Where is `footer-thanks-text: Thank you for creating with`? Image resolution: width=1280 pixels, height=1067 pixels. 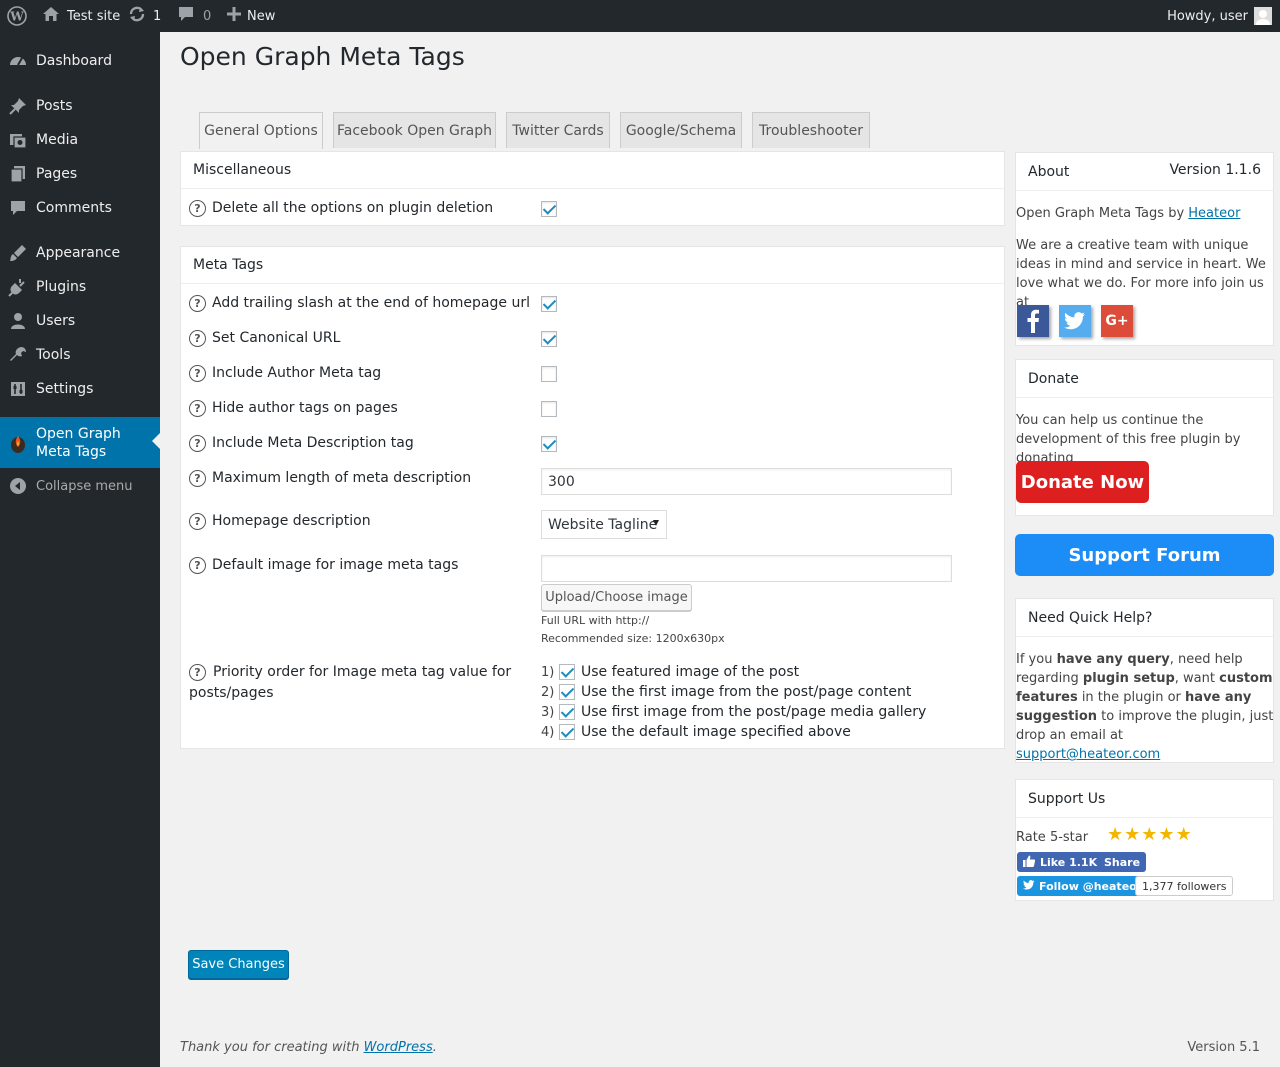
footer-thanks-text: Thank you for creating with is located at coordinates (272, 1047).